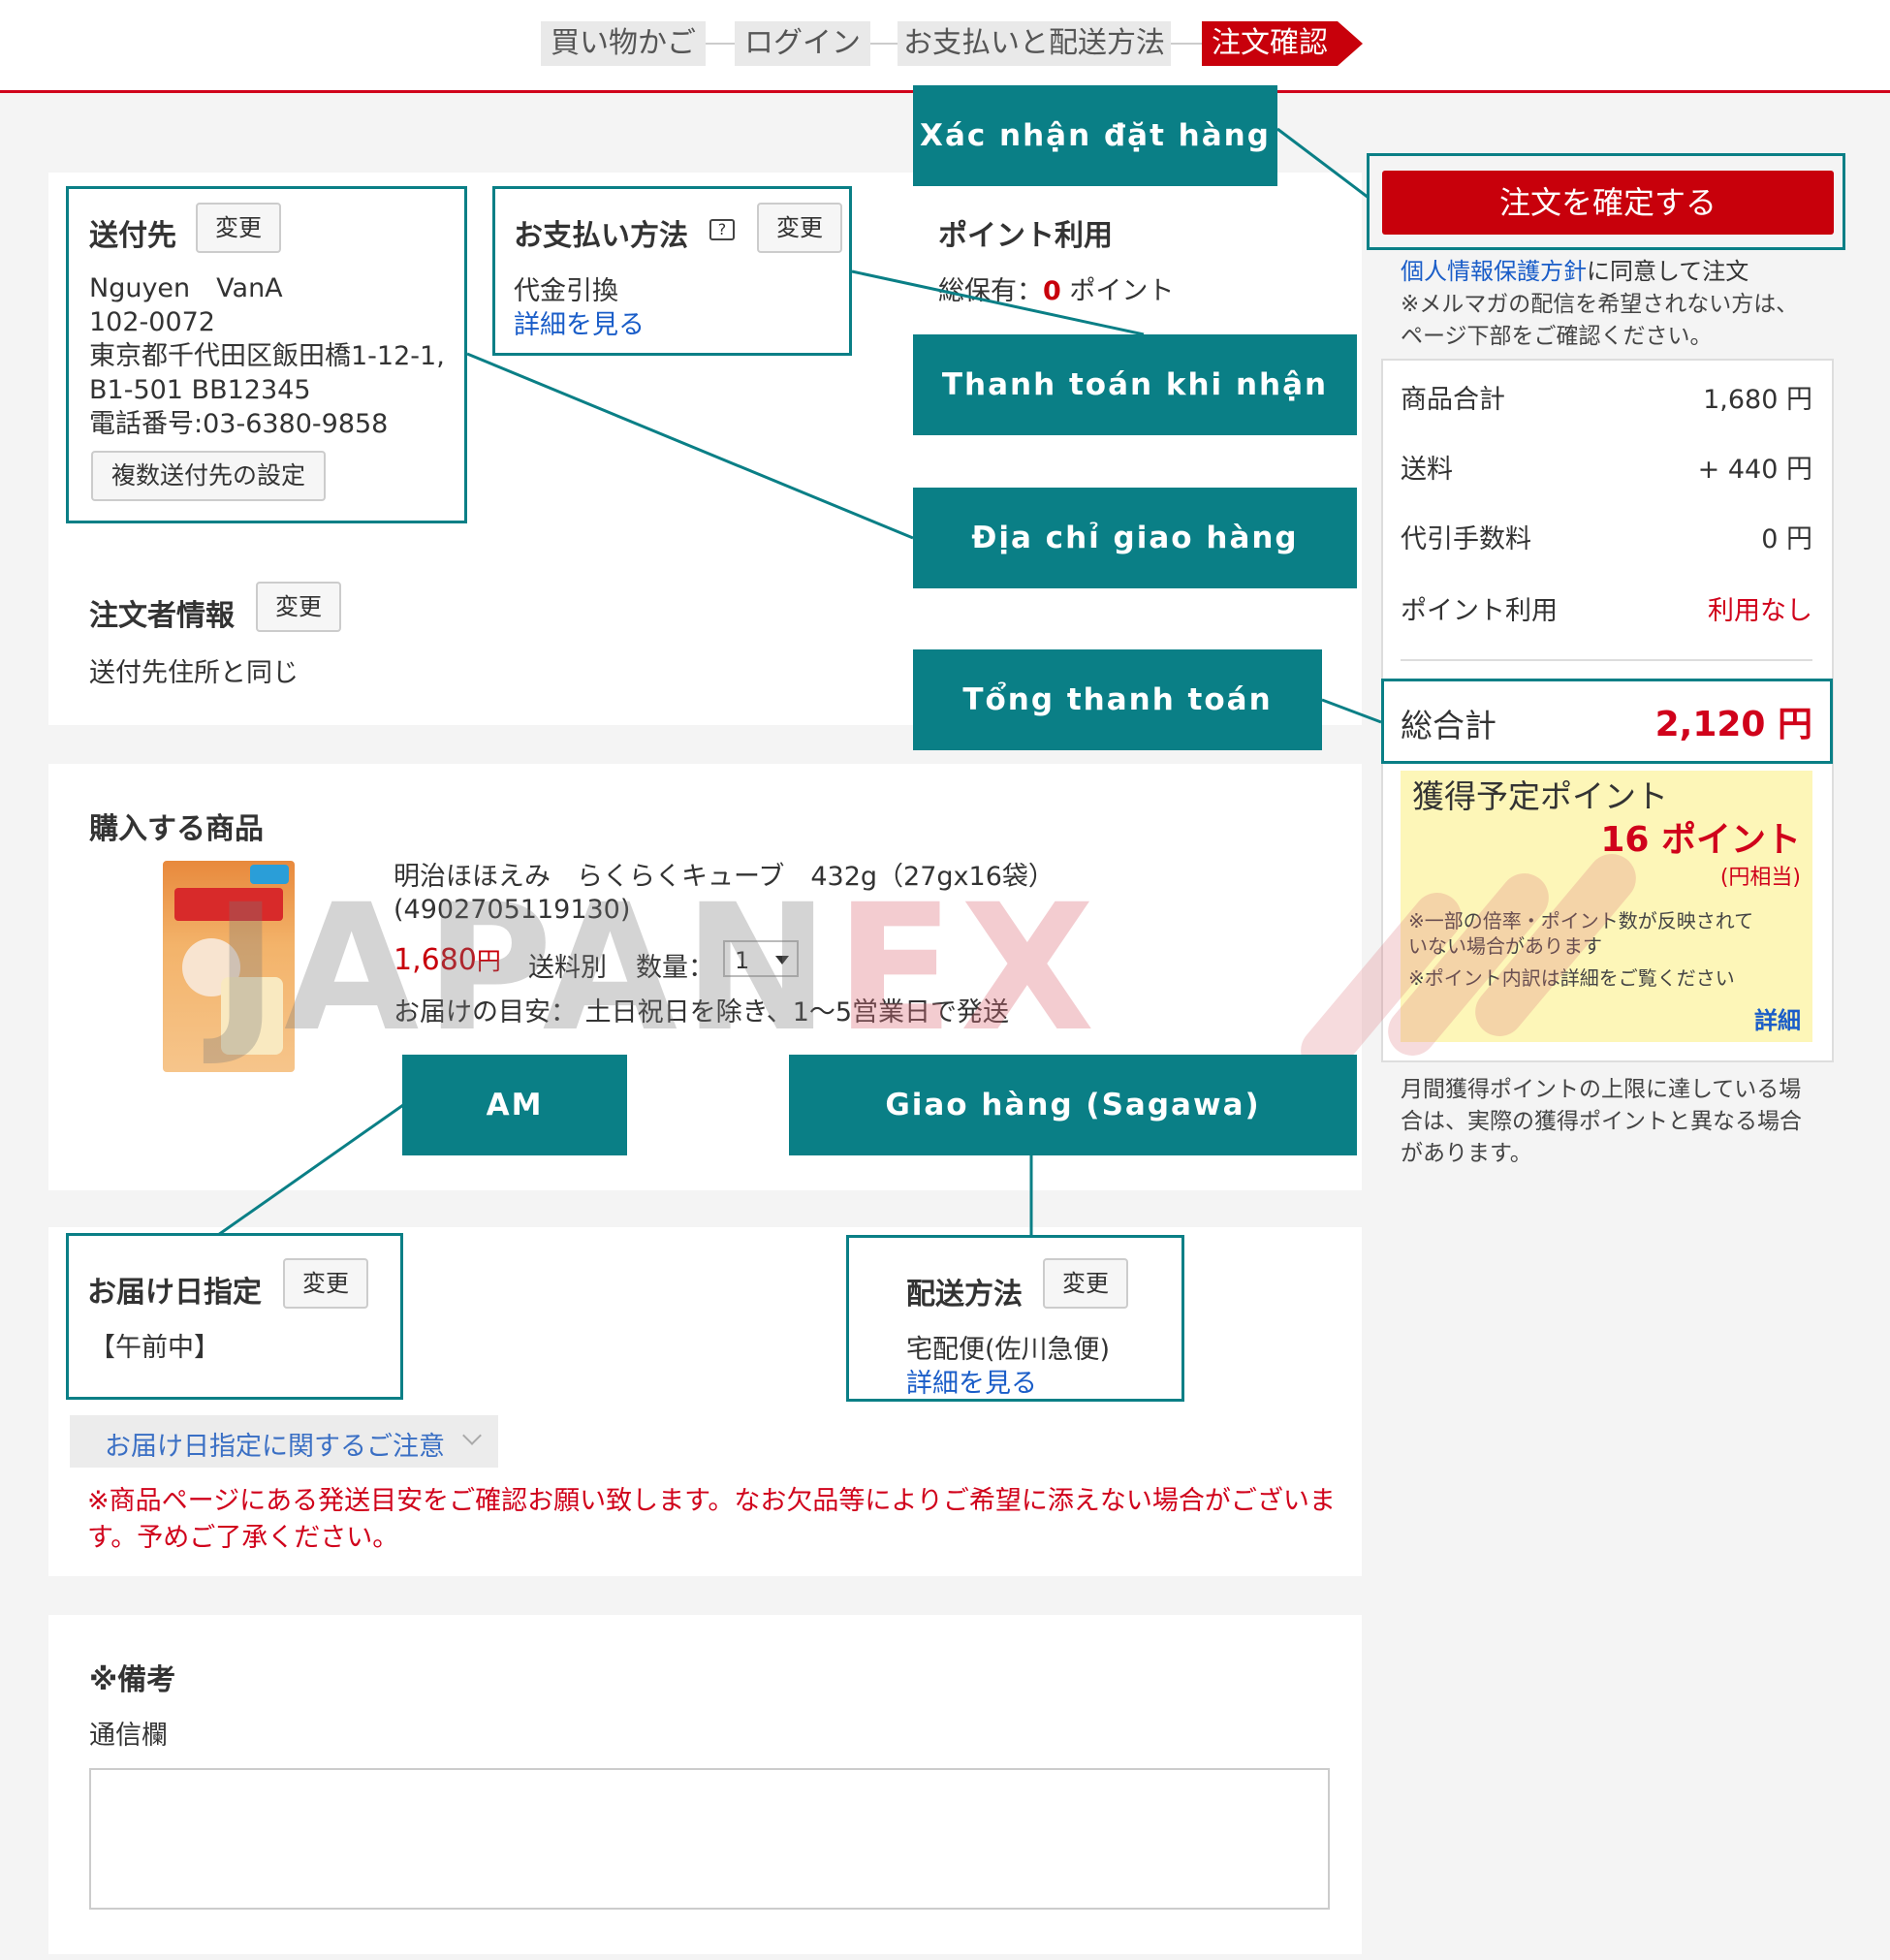 Image resolution: width=1890 pixels, height=1960 pixels. What do you see at coordinates (1135, 418) in the screenshot?
I see `callout-cod: Thanh toán khi nhận hàng` at bounding box center [1135, 418].